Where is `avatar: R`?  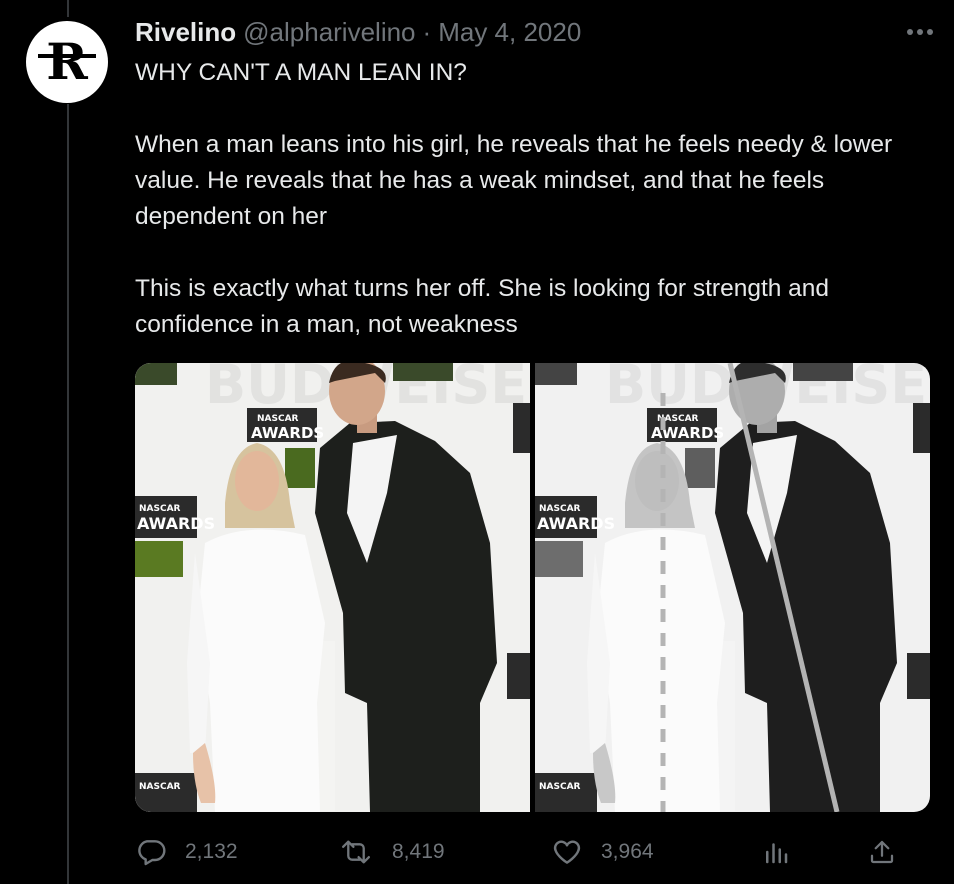
avatar: R is located at coordinates (67, 62).